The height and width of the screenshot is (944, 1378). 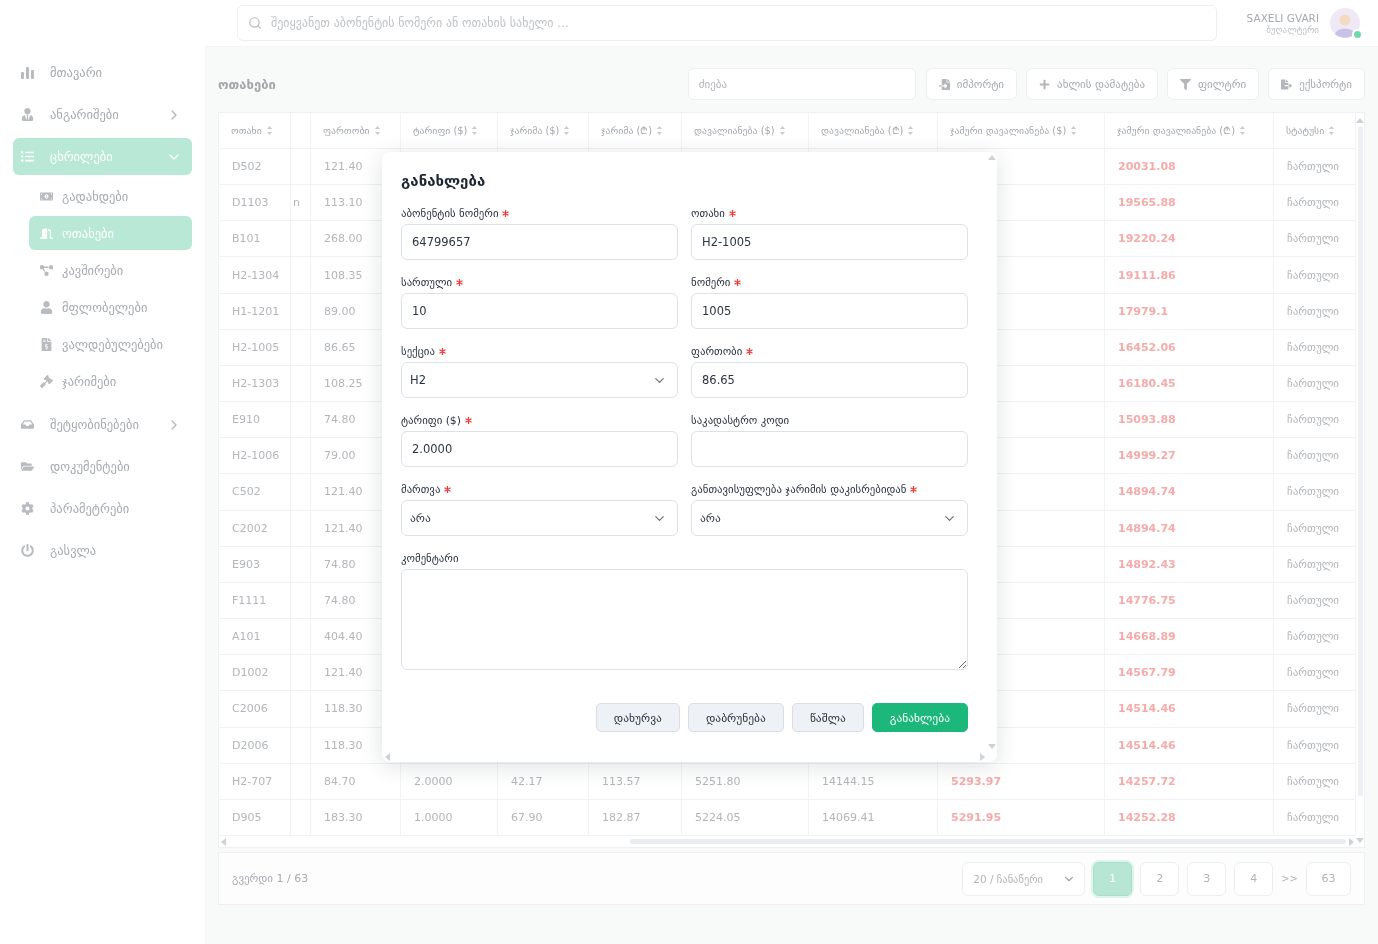 What do you see at coordinates (539, 311) in the screenshot?
I see `text-input: 10` at bounding box center [539, 311].